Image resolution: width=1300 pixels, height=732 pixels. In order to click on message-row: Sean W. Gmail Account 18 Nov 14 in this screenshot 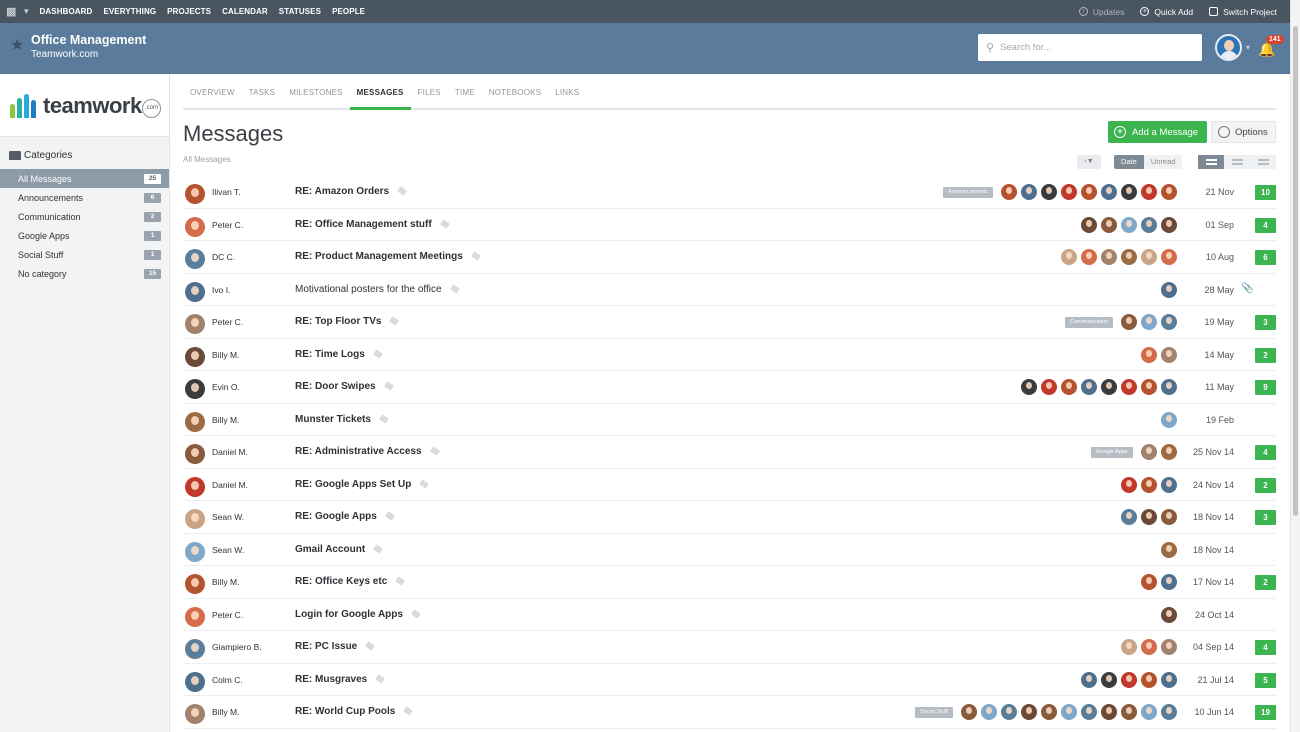, I will do `click(729, 550)`.